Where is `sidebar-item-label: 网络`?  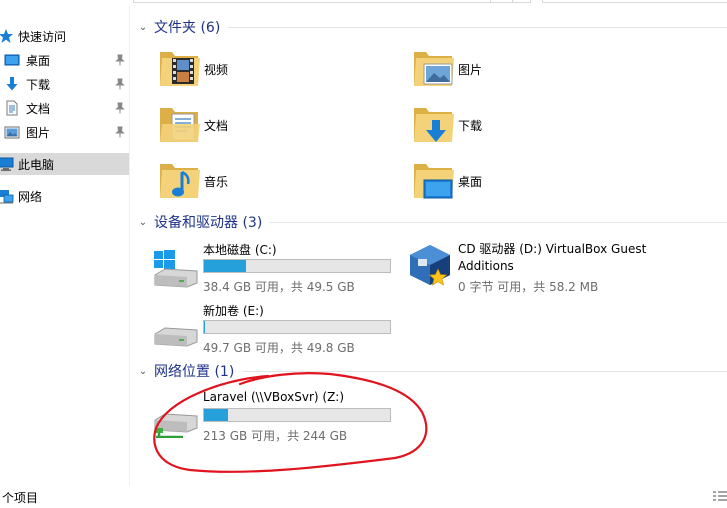
sidebar-item-label: 网络 is located at coordinates (30, 196).